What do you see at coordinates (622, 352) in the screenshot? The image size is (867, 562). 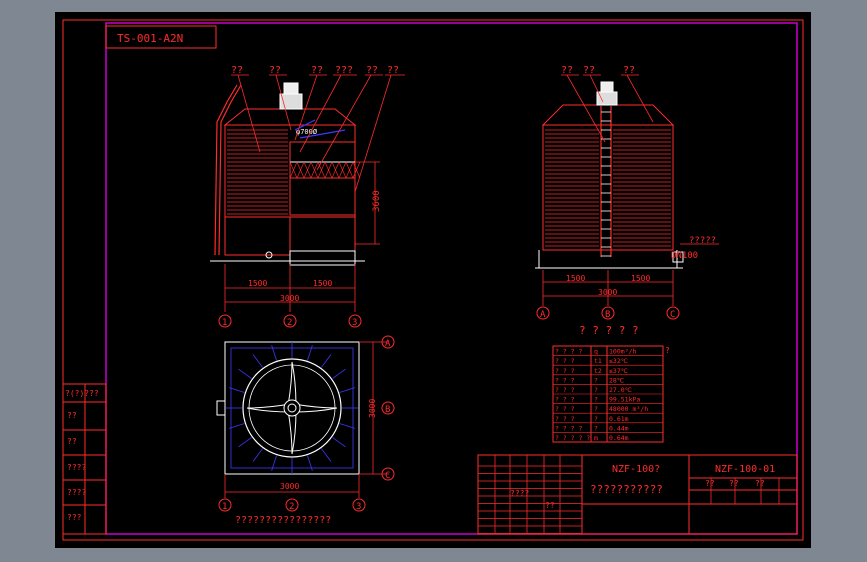 I see `spec-cell: 100m³/h` at bounding box center [622, 352].